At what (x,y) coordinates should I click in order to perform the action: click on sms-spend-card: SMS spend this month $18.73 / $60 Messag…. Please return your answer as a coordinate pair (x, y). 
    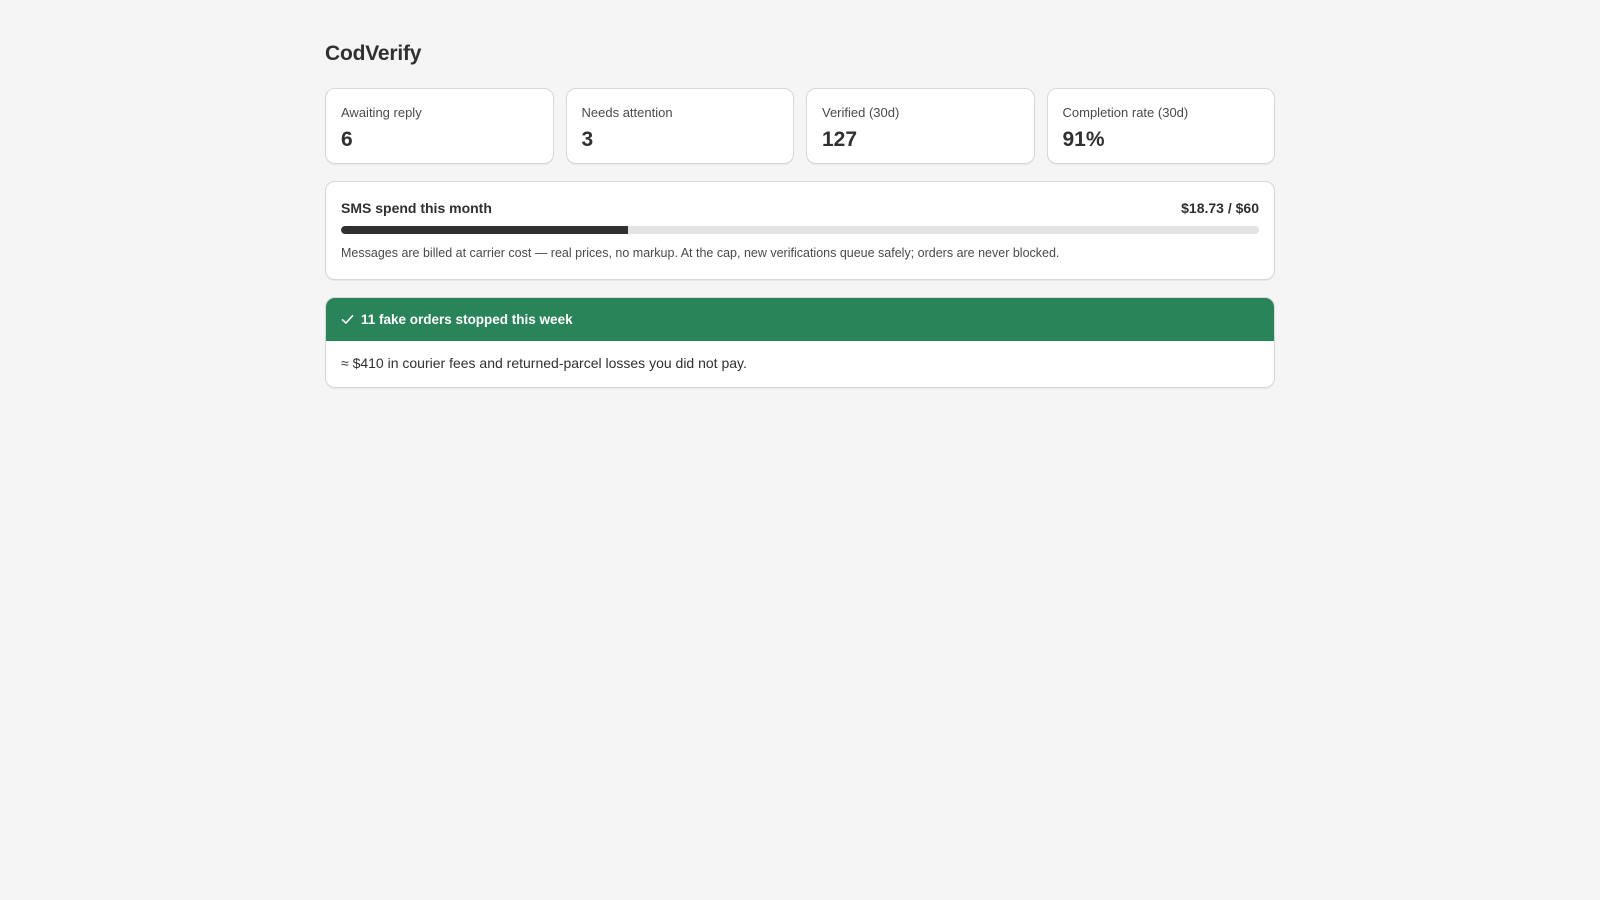
    Looking at the image, I should click on (800, 230).